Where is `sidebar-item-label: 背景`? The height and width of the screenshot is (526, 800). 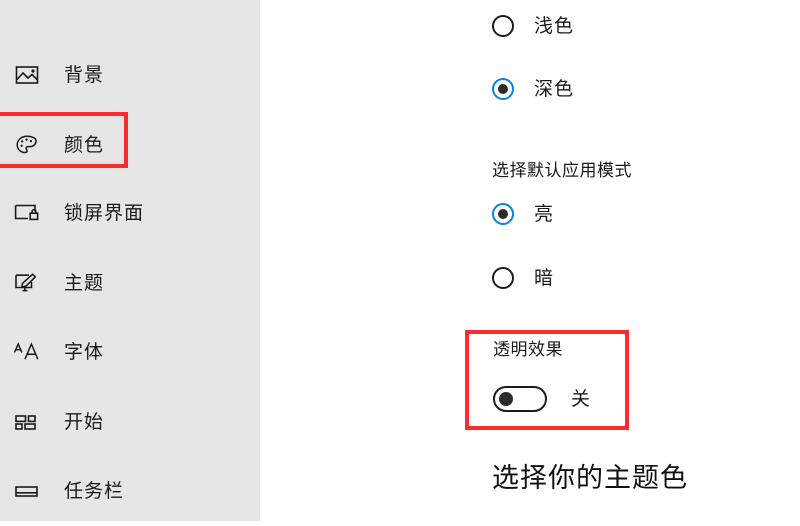 sidebar-item-label: 背景 is located at coordinates (84, 75).